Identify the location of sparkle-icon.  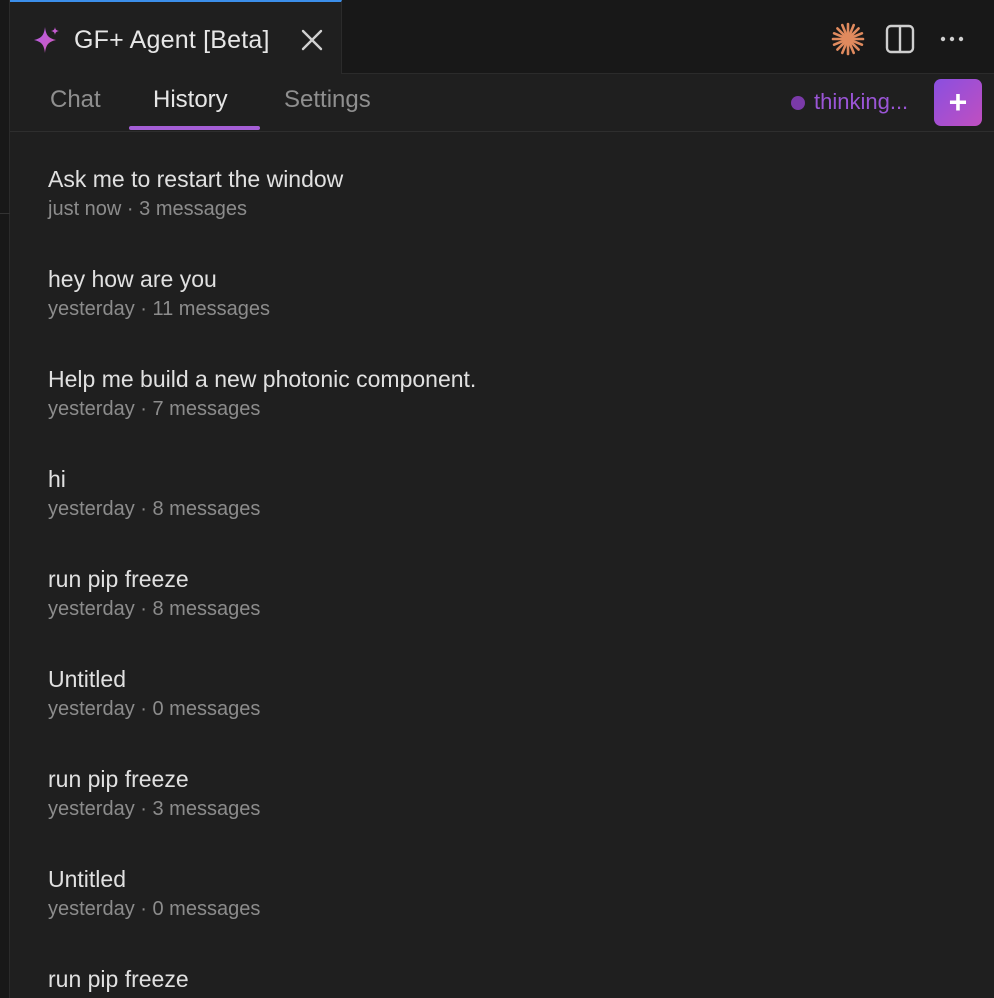
(46, 40).